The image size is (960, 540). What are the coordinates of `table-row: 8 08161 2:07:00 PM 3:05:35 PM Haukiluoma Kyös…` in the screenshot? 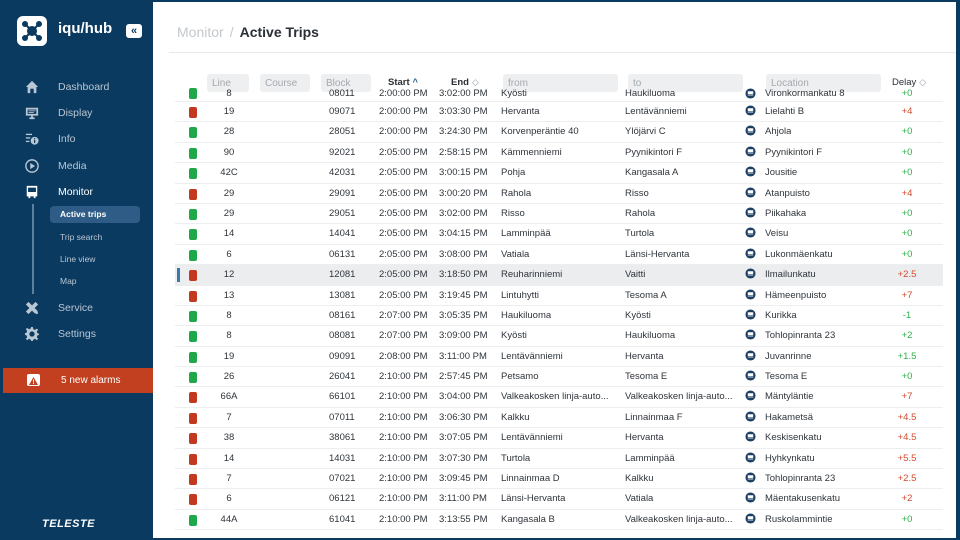 It's located at (559, 316).